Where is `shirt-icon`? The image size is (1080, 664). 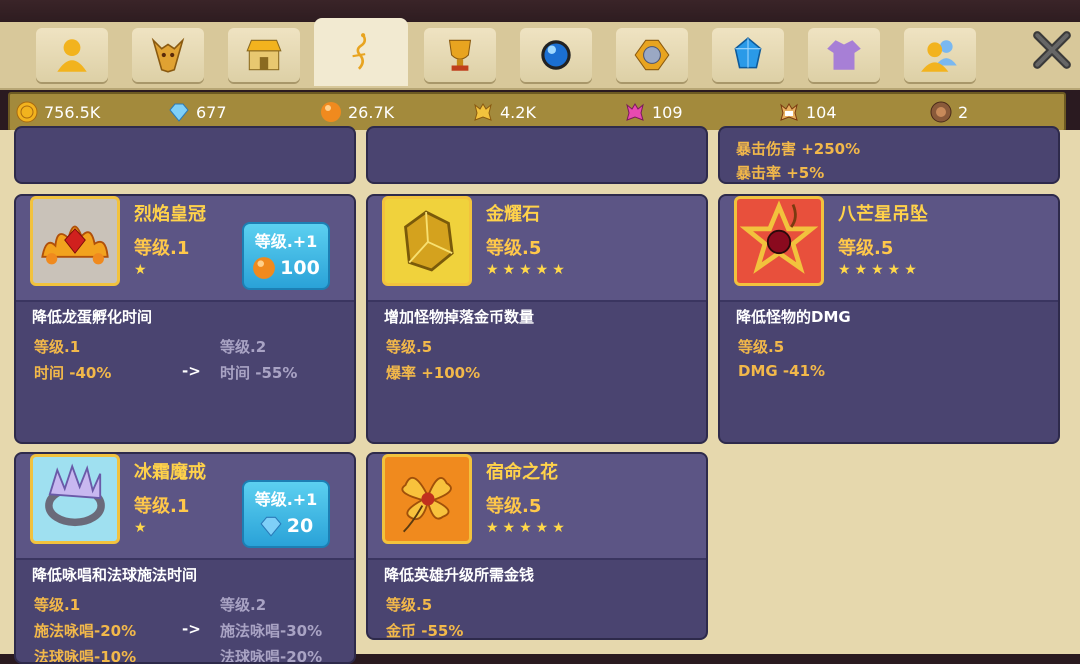
shirt-icon is located at coordinates (844, 55).